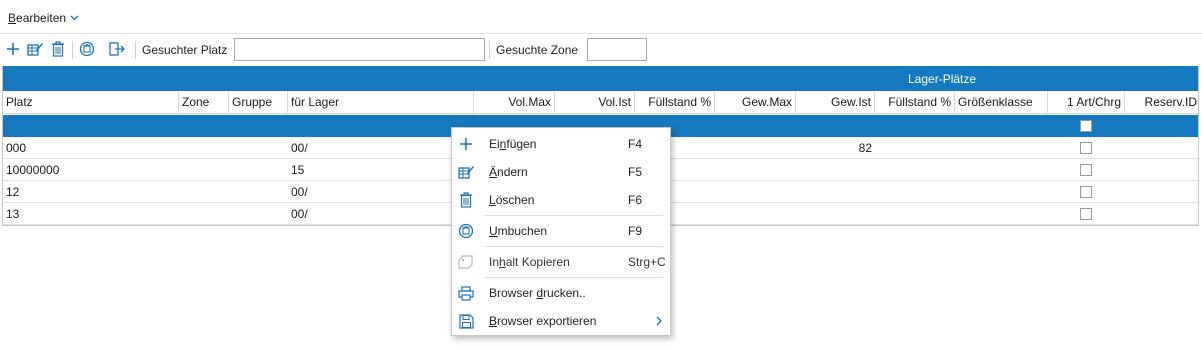 The width and height of the screenshot is (1202, 350). Describe the element at coordinates (204, 102) in the screenshot. I see `column-header-zone: Zone` at that location.